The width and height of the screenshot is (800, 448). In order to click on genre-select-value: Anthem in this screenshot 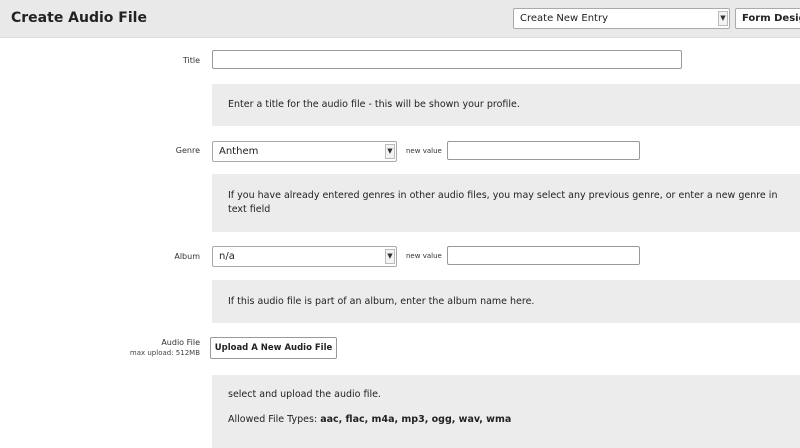, I will do `click(239, 151)`.